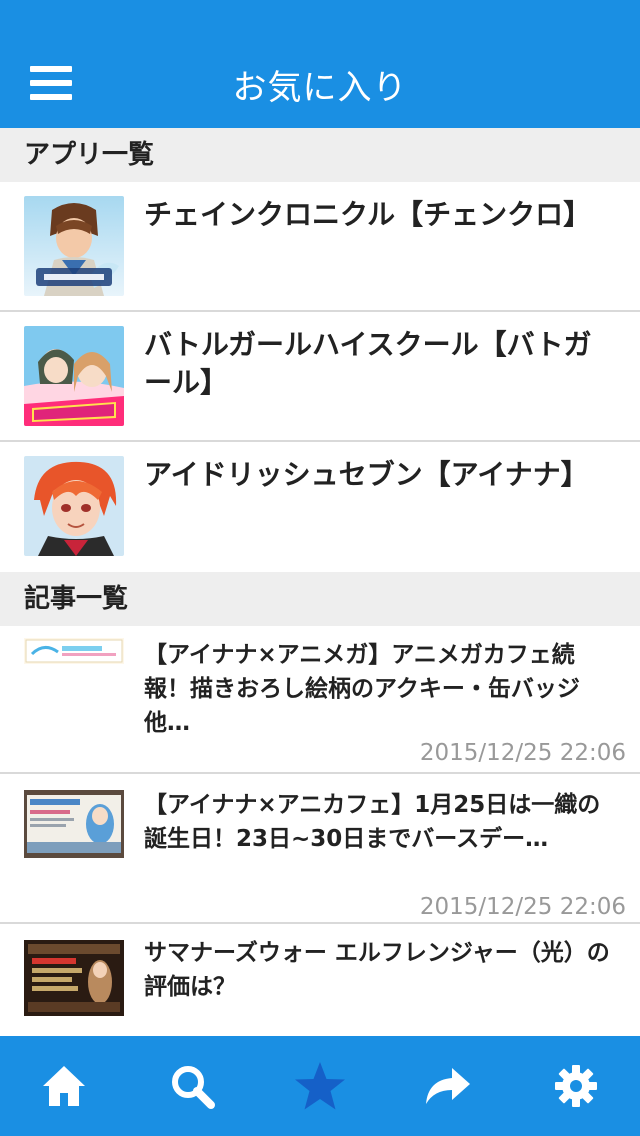  What do you see at coordinates (320, 64) in the screenshot?
I see `app-header: お気に入り` at bounding box center [320, 64].